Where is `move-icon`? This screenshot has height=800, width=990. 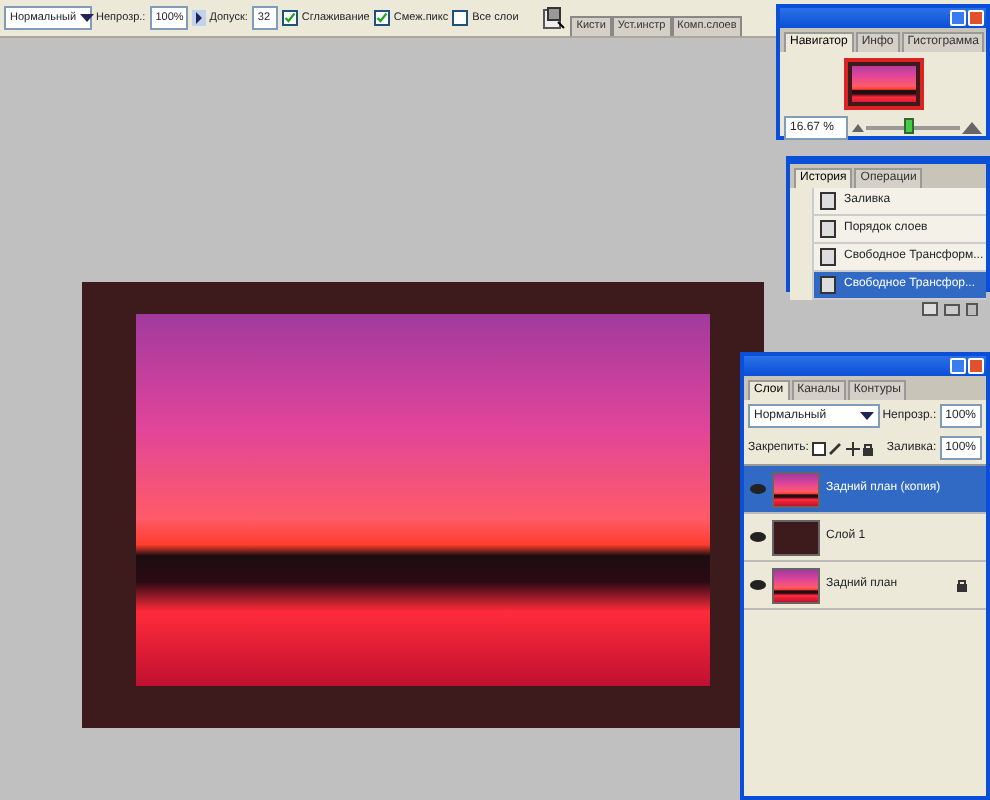 move-icon is located at coordinates (852, 448).